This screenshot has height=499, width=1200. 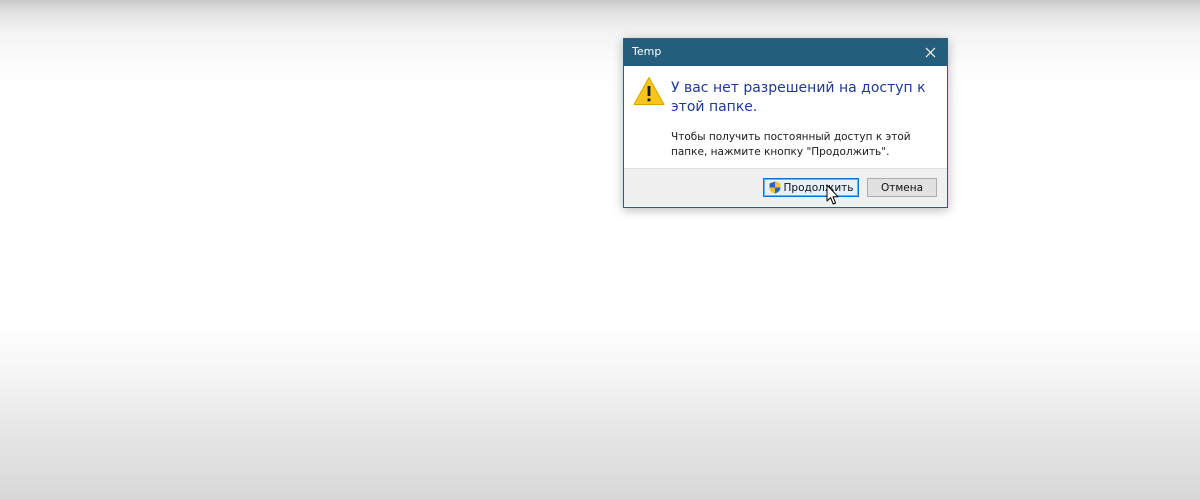 I want to click on close-button, so click(x=930, y=52).